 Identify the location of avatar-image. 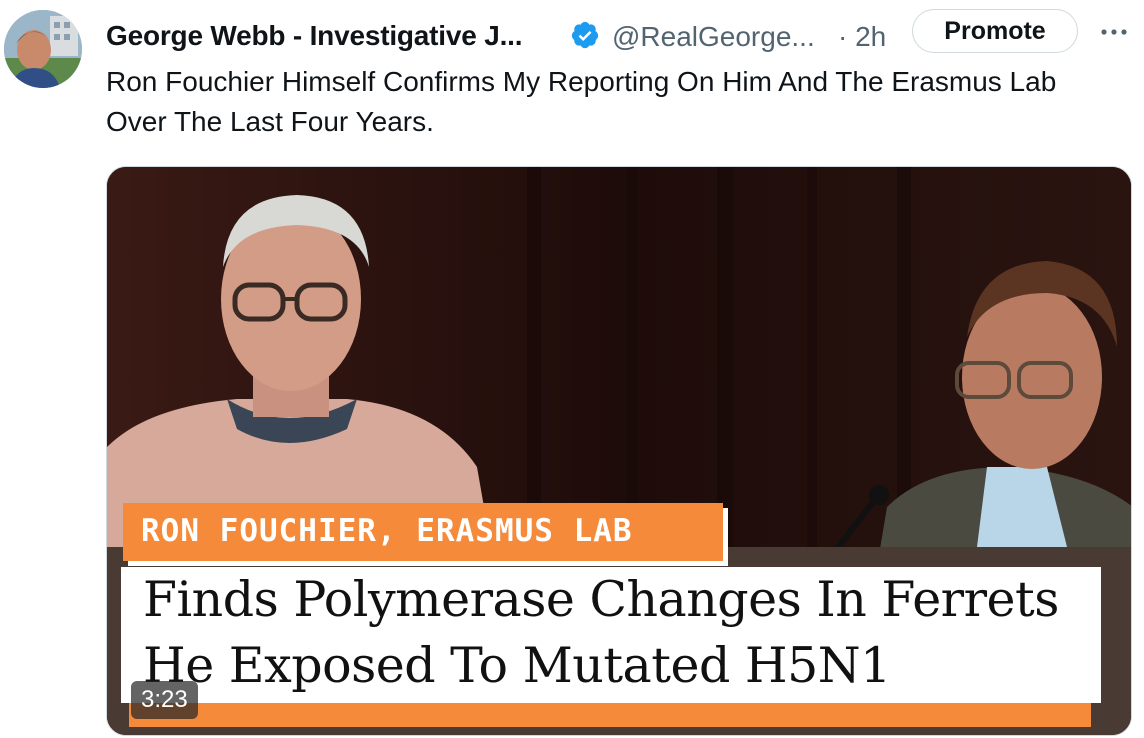
(43, 49).